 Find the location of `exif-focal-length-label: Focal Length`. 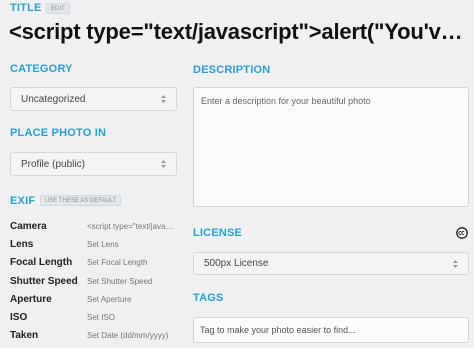

exif-focal-length-label: Focal Length is located at coordinates (41, 262).